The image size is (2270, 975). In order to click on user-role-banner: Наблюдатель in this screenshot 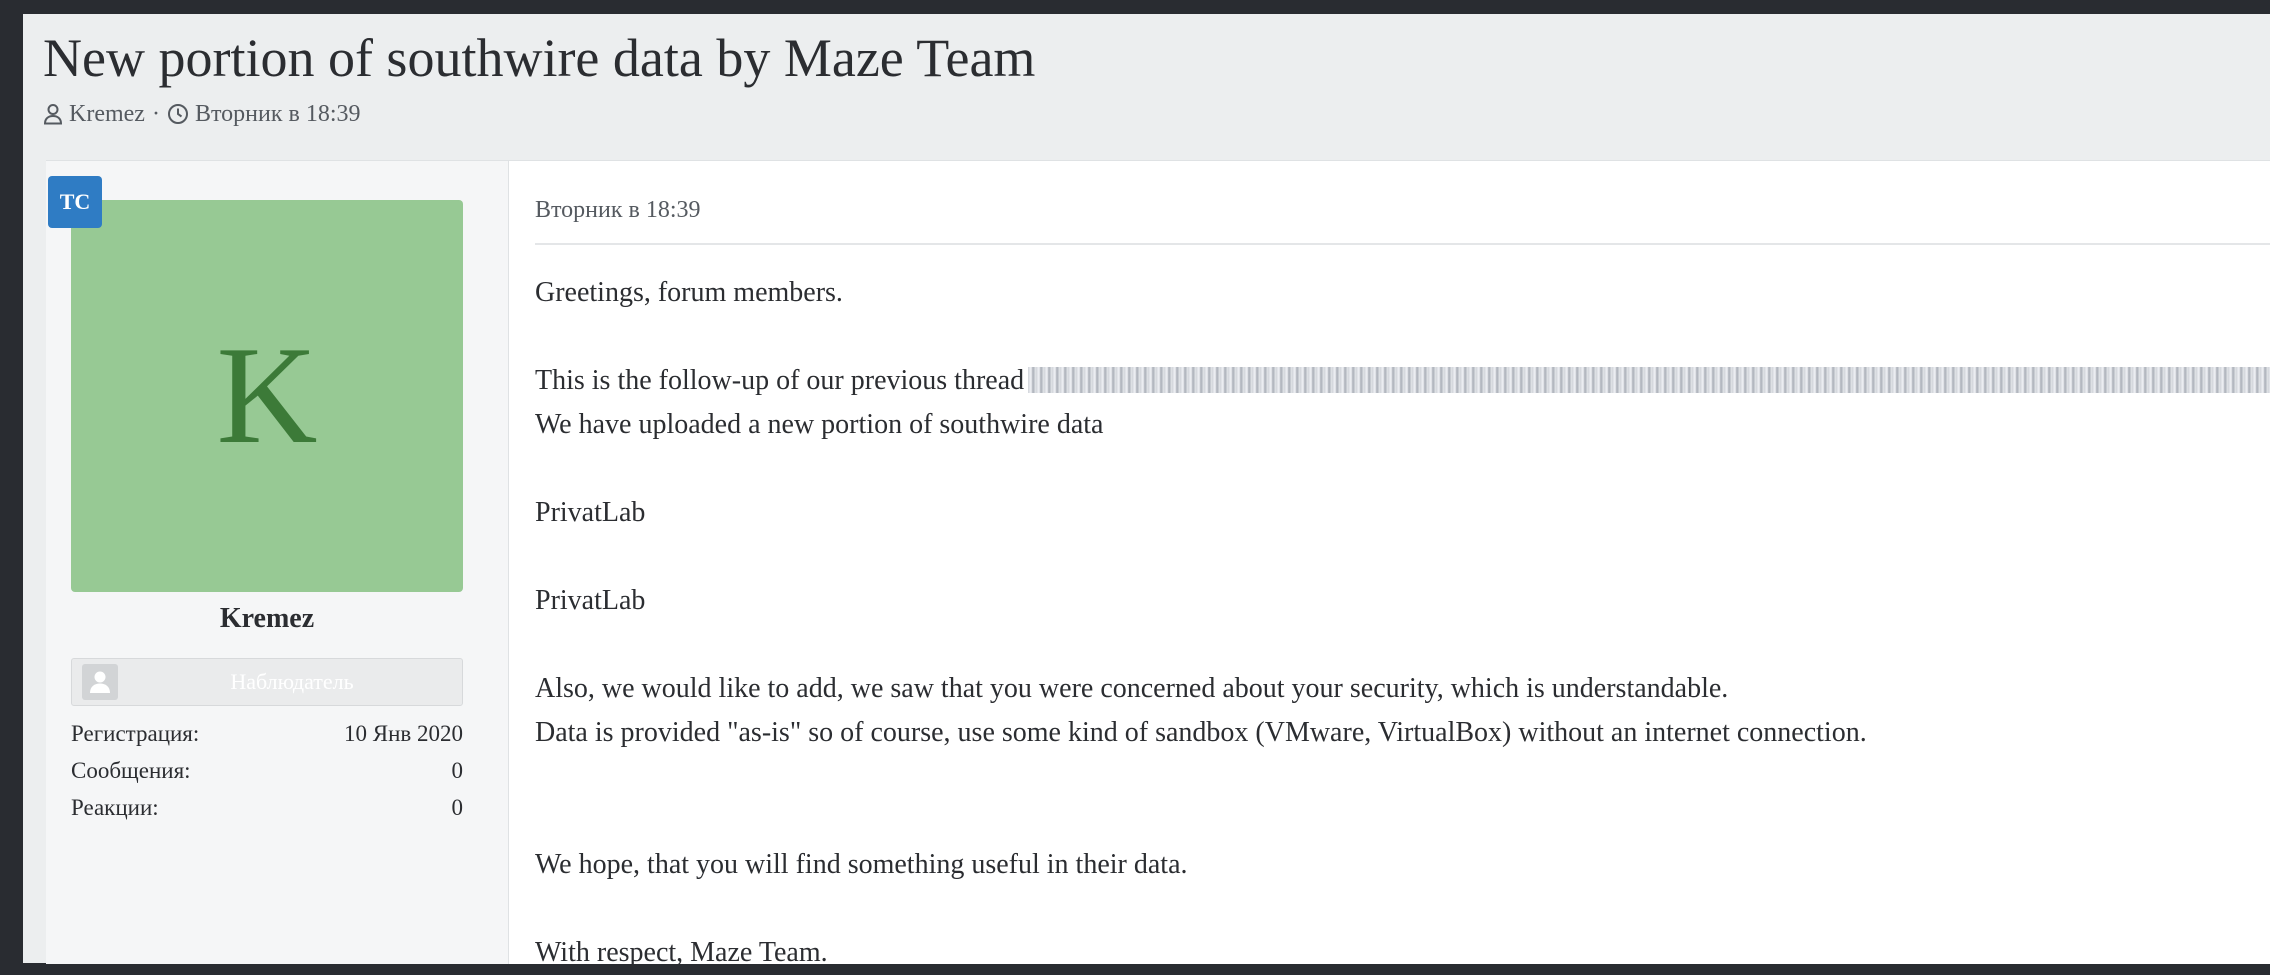, I will do `click(267, 682)`.